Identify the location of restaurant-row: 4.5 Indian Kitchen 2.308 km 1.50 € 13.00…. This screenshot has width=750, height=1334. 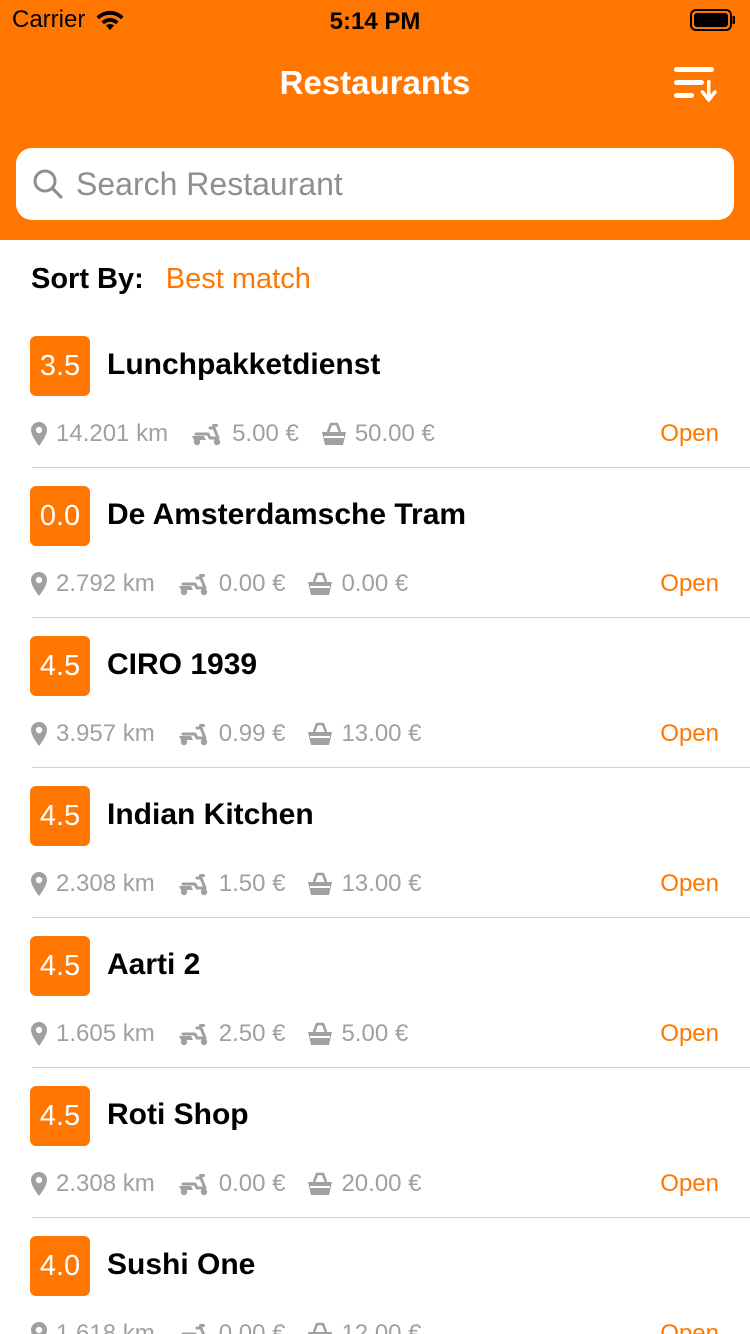
(375, 843).